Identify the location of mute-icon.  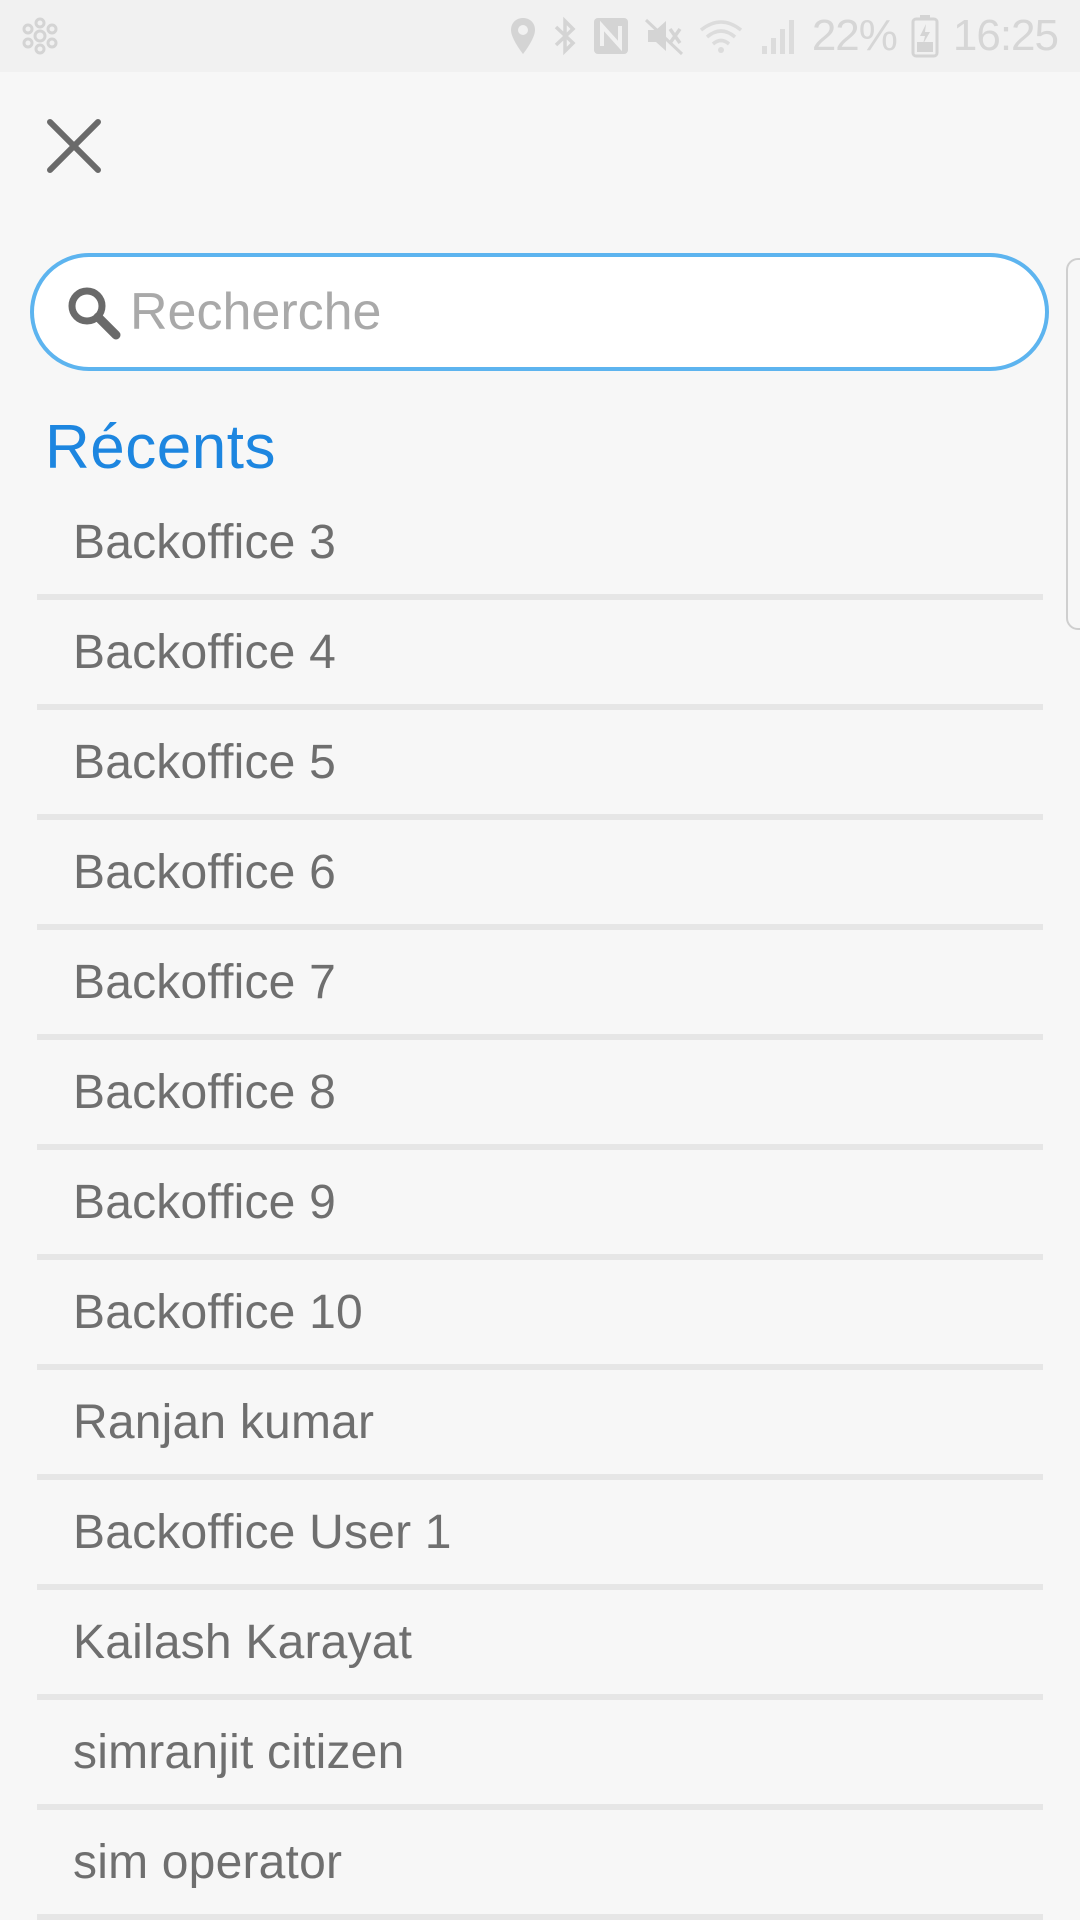
(664, 36).